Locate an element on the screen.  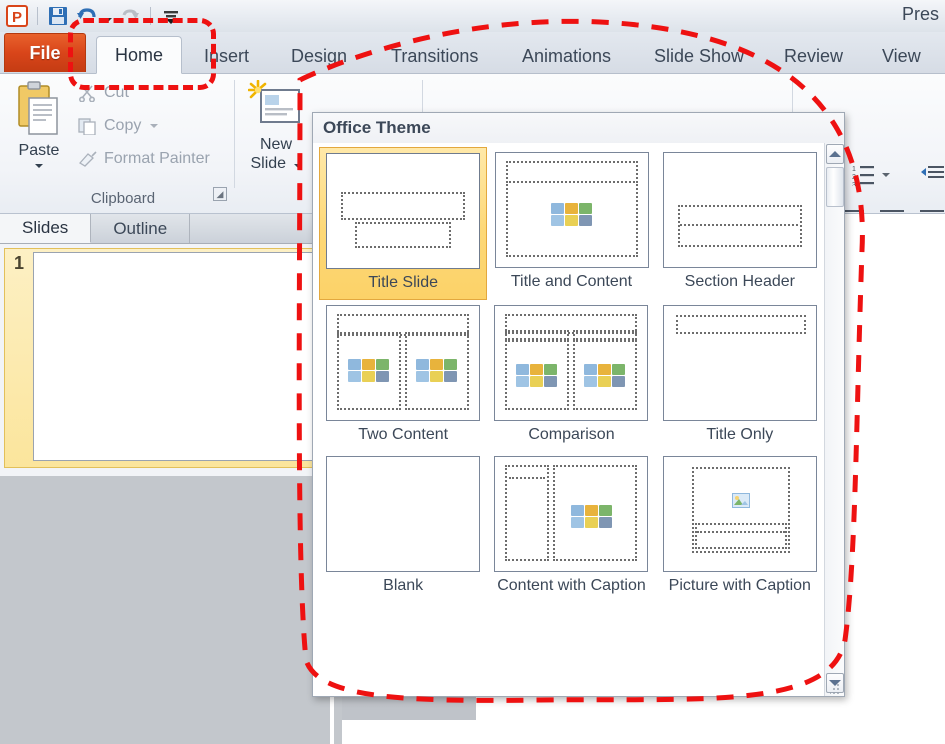
placeholder-subtitle is located at coordinates (403, 235).